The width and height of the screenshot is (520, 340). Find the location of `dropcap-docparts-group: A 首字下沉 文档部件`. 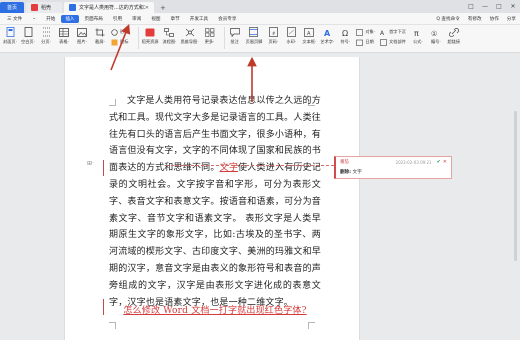

dropcap-docparts-group: A 首字下沉 文档部件 is located at coordinates (393, 37).